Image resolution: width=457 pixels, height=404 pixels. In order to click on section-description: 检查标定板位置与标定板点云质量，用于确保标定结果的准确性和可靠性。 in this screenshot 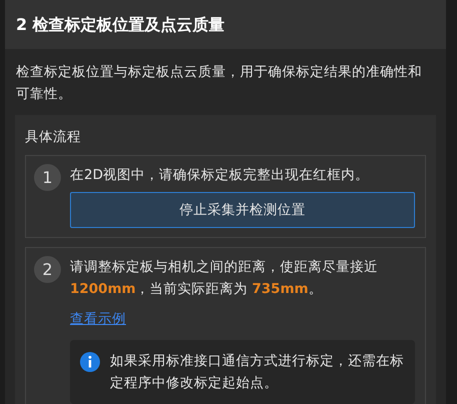, I will do `click(219, 83)`.